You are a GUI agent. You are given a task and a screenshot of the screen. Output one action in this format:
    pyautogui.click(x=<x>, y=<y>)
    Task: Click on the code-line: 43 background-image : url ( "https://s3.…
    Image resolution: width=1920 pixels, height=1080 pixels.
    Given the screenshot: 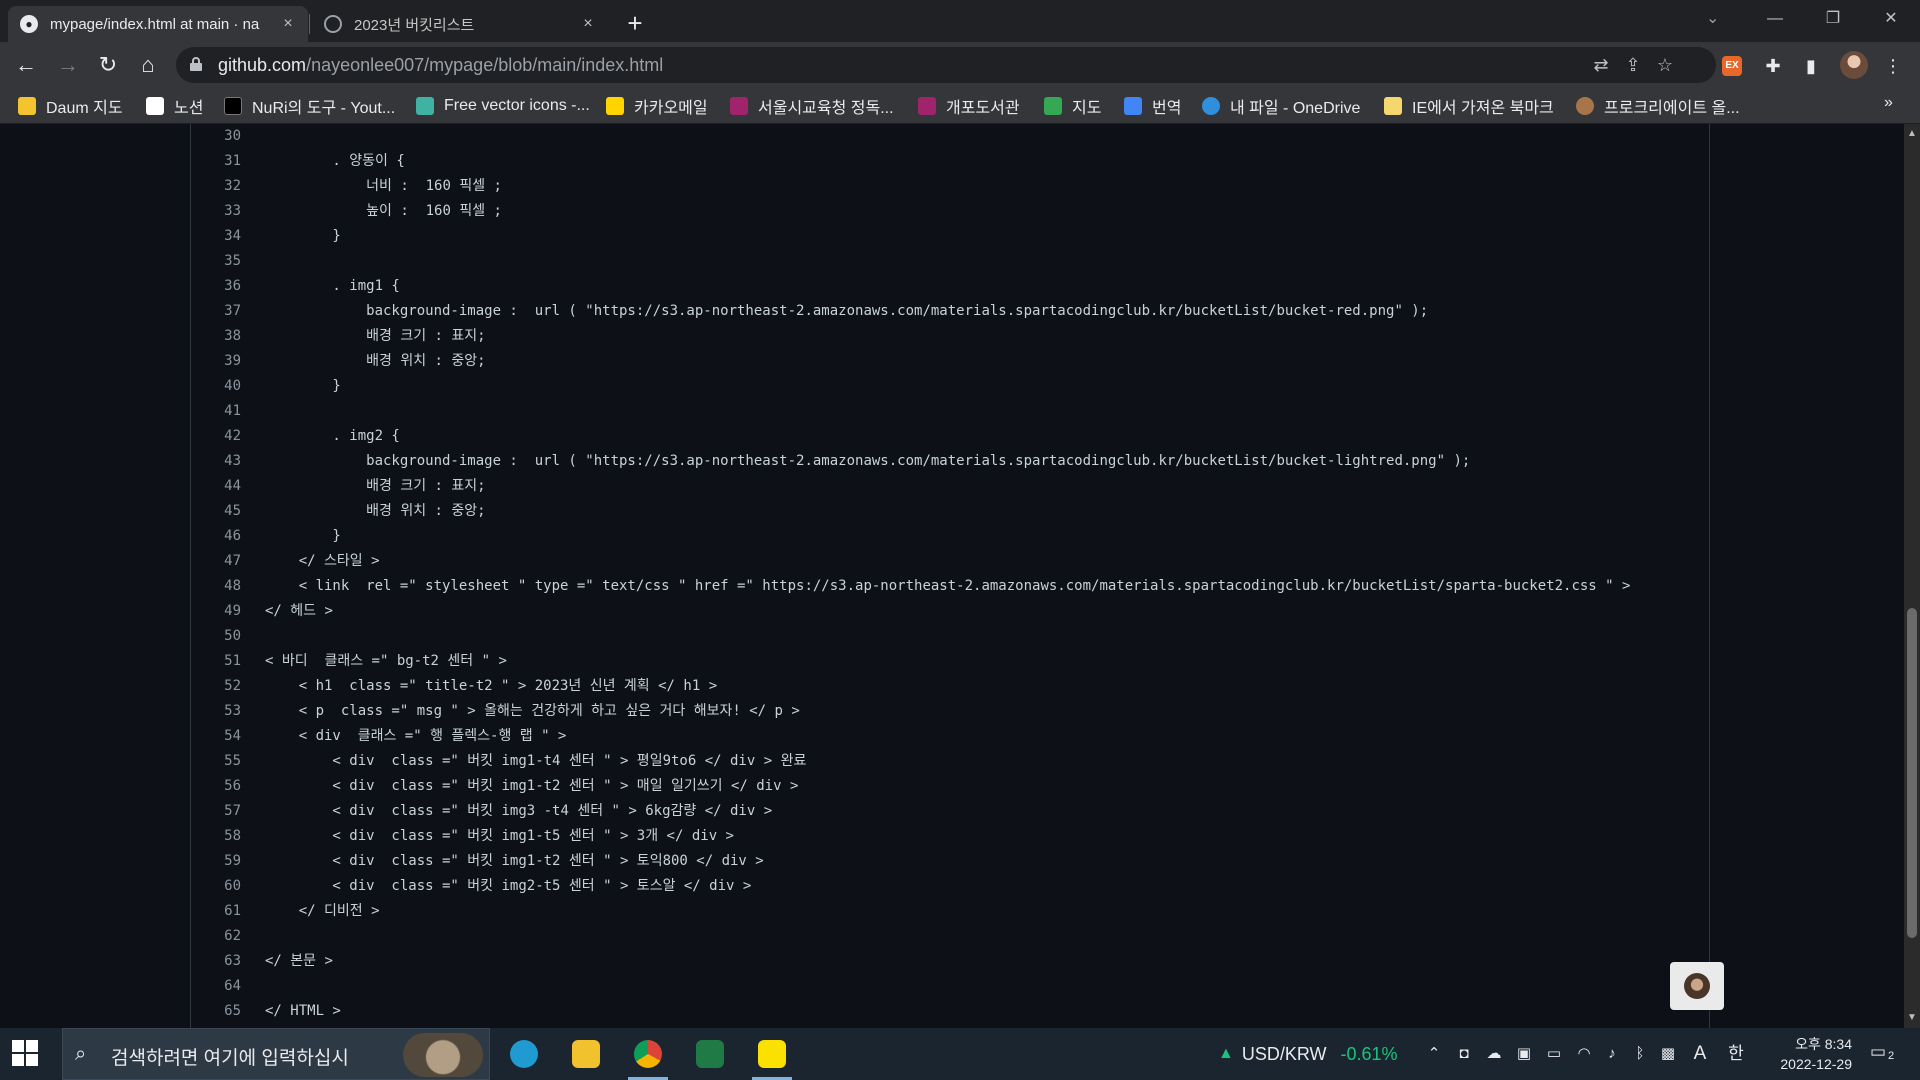 What is the action you would take?
    pyautogui.click(x=847, y=461)
    